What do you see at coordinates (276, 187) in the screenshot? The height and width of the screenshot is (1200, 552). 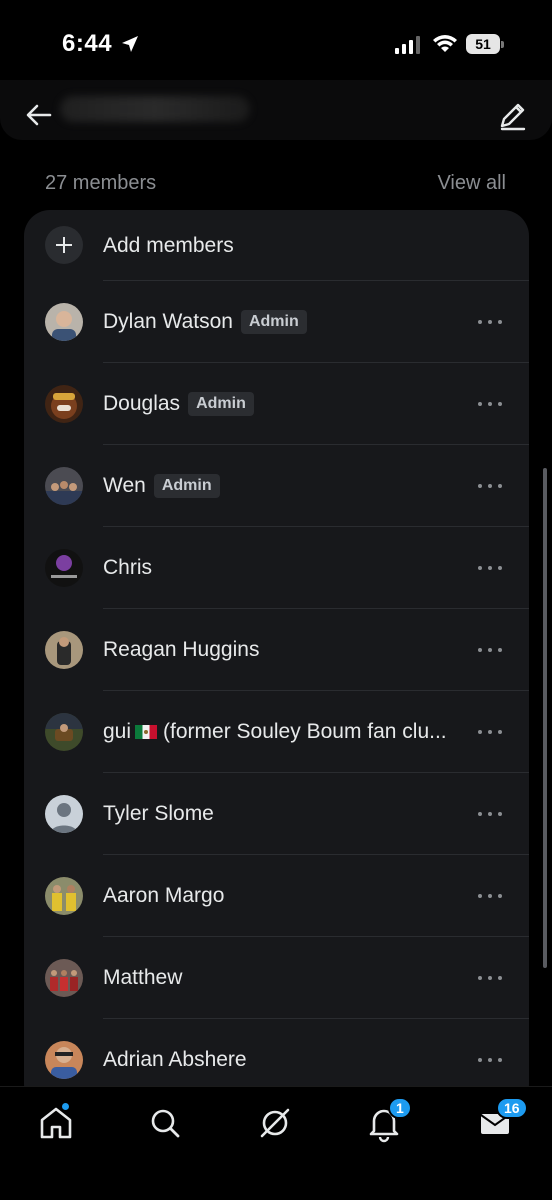 I see `members-summary: 27 members View all` at bounding box center [276, 187].